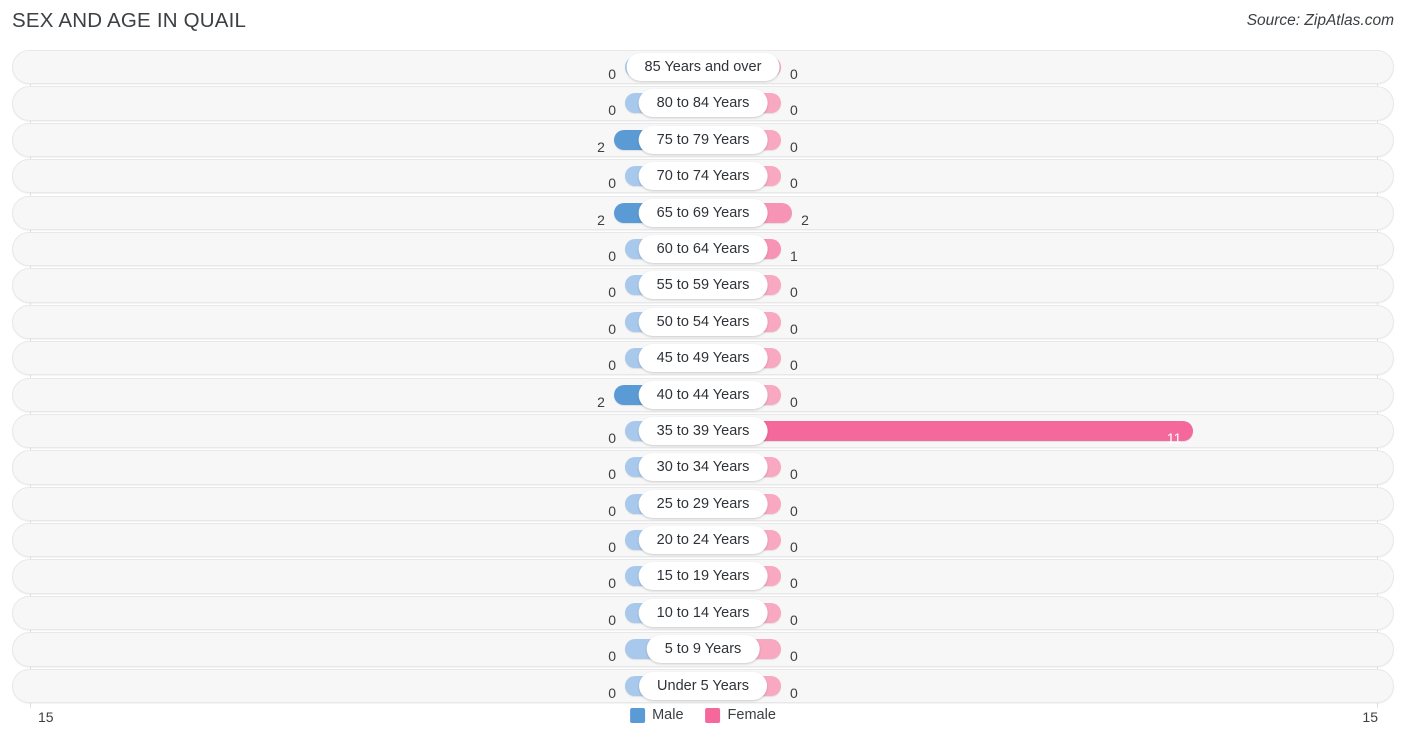 The width and height of the screenshot is (1406, 741). I want to click on age-group-row: 0 0 45 to 49 Years, so click(703, 358).